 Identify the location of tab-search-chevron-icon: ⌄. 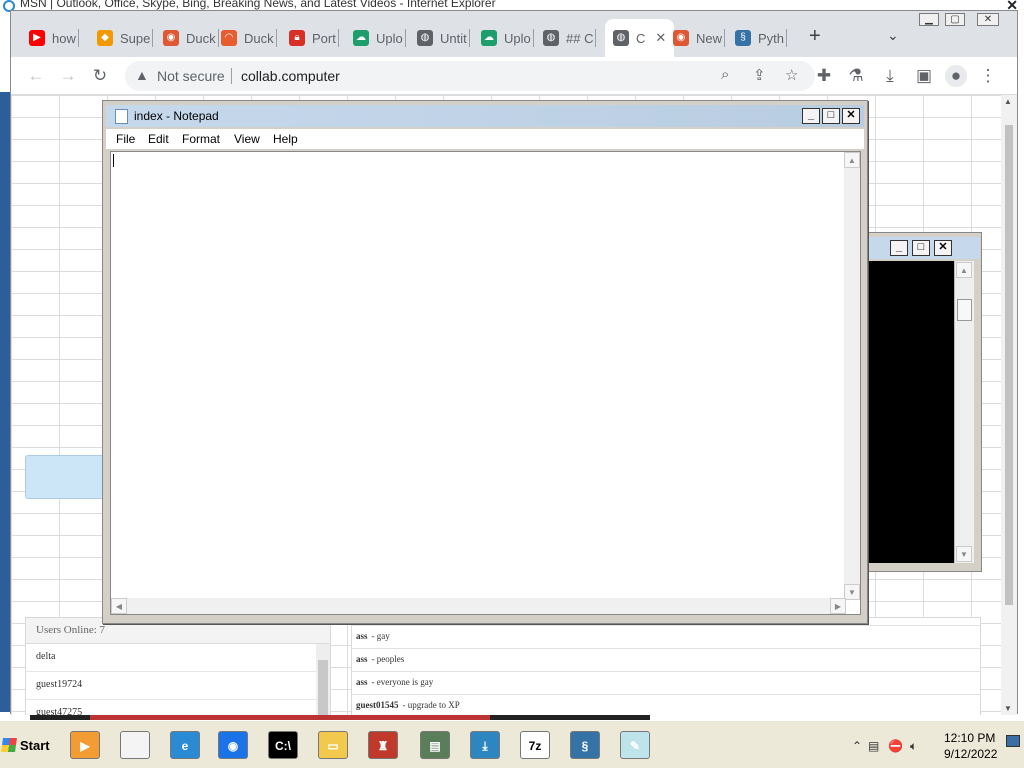
(893, 35).